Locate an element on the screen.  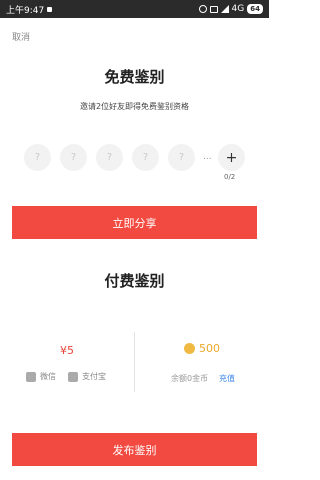
coin-amount: 500 is located at coordinates (209, 348).